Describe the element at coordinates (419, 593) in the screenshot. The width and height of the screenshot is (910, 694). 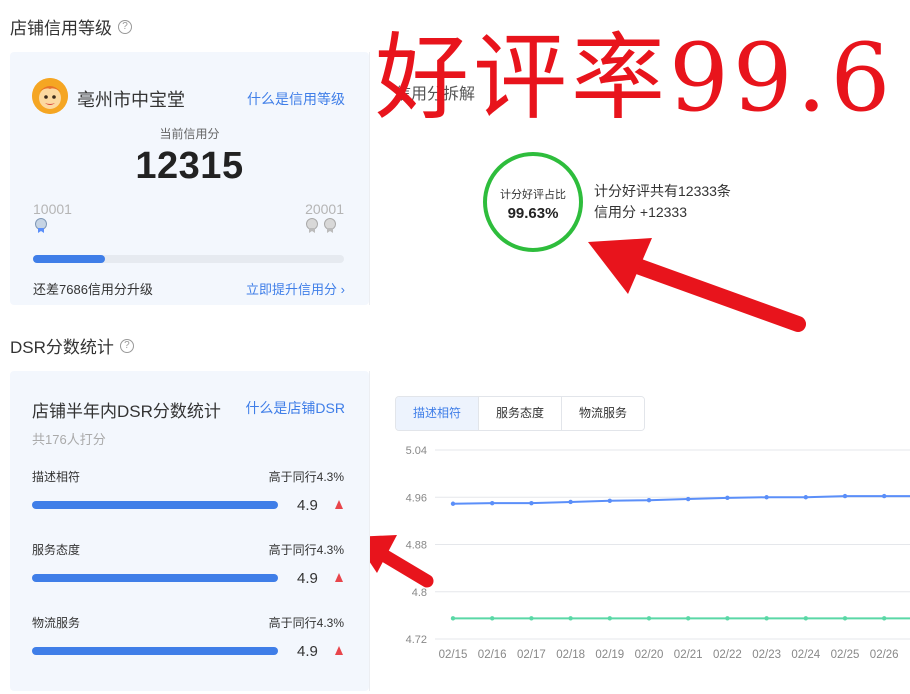
I see `y-tick-label: 4.8` at that location.